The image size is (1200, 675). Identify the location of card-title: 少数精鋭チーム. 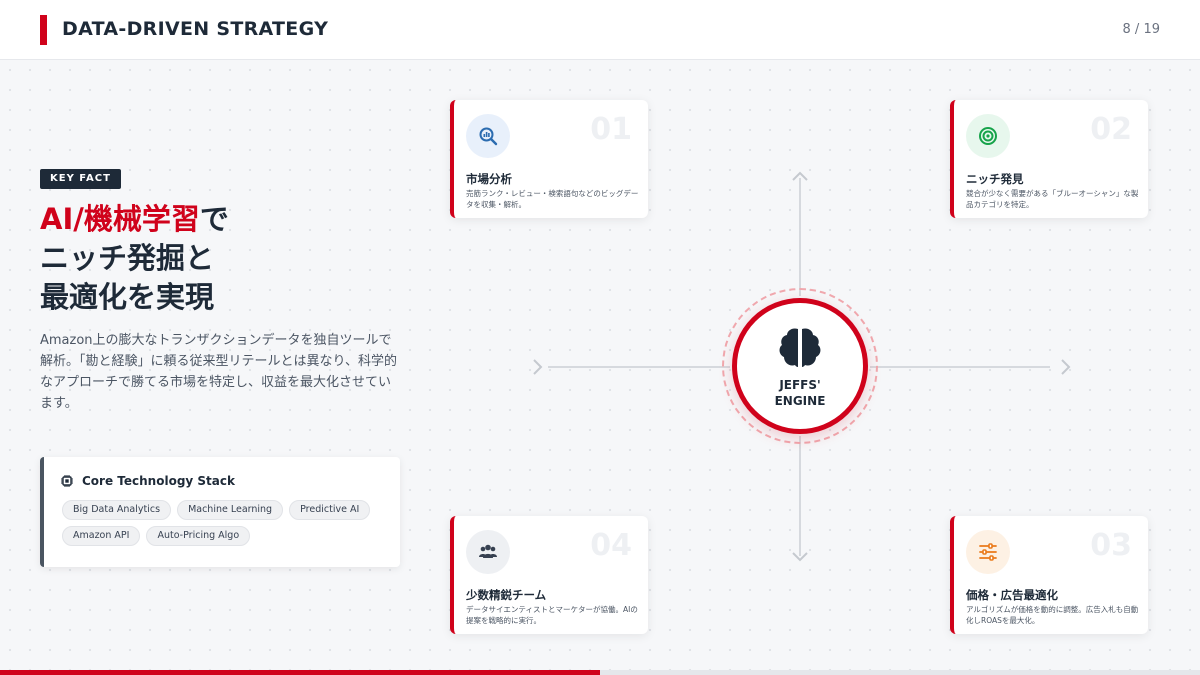
(506, 595).